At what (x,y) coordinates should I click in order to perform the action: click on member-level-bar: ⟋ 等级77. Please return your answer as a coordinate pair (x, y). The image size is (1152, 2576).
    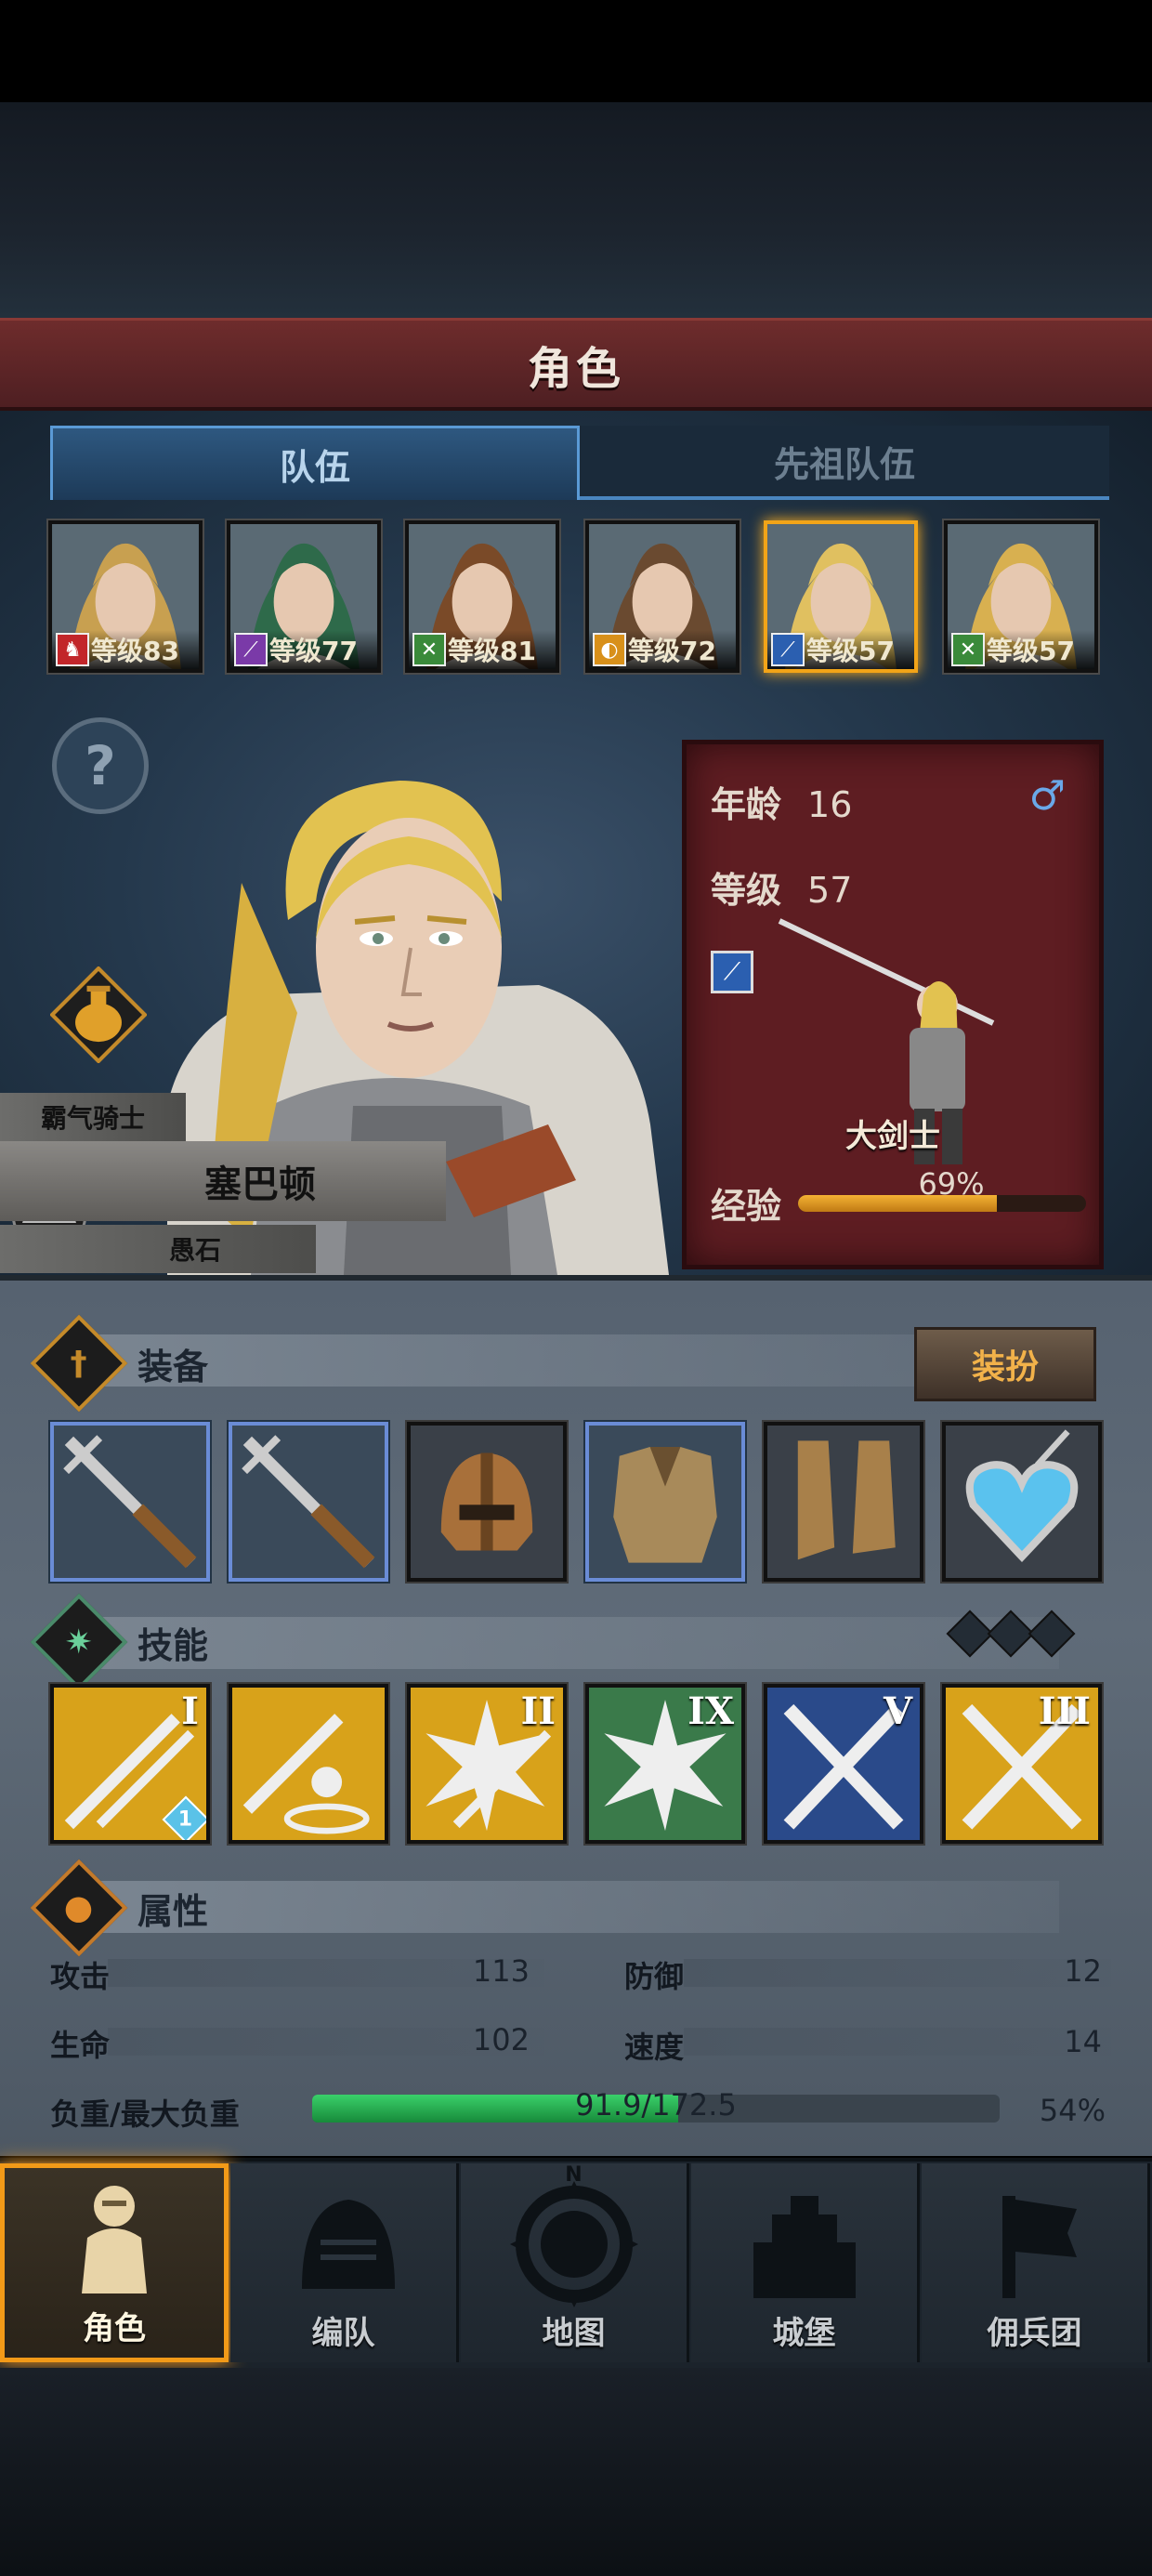
    Looking at the image, I should click on (303, 649).